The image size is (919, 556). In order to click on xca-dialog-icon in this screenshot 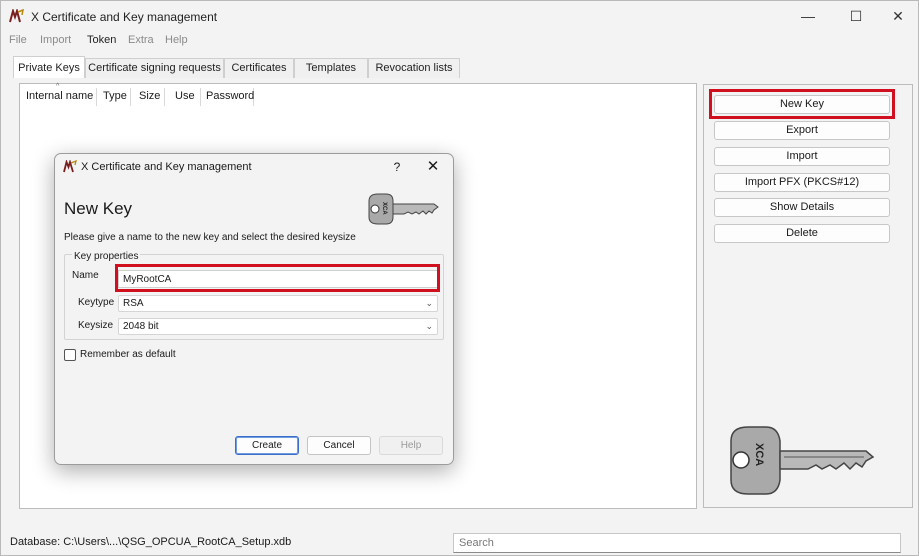, I will do `click(70, 166)`.